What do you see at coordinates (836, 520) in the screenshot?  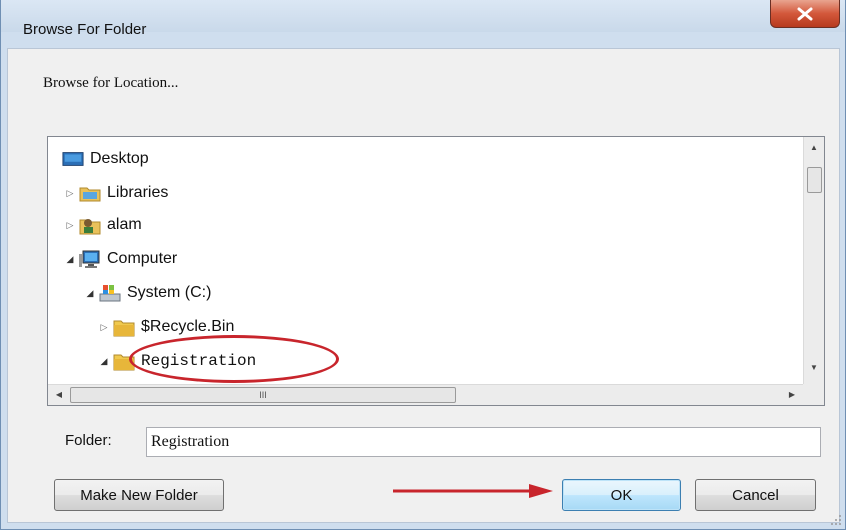 I see `resize-grip-icon` at bounding box center [836, 520].